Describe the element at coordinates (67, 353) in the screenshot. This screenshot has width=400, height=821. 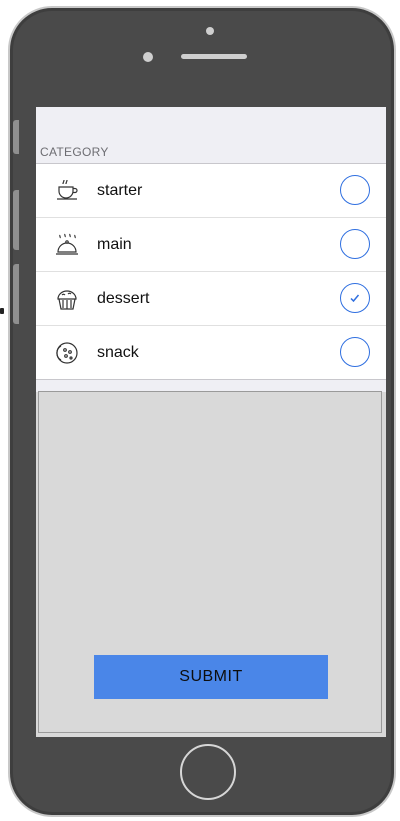
I see `cookie-icon` at that location.